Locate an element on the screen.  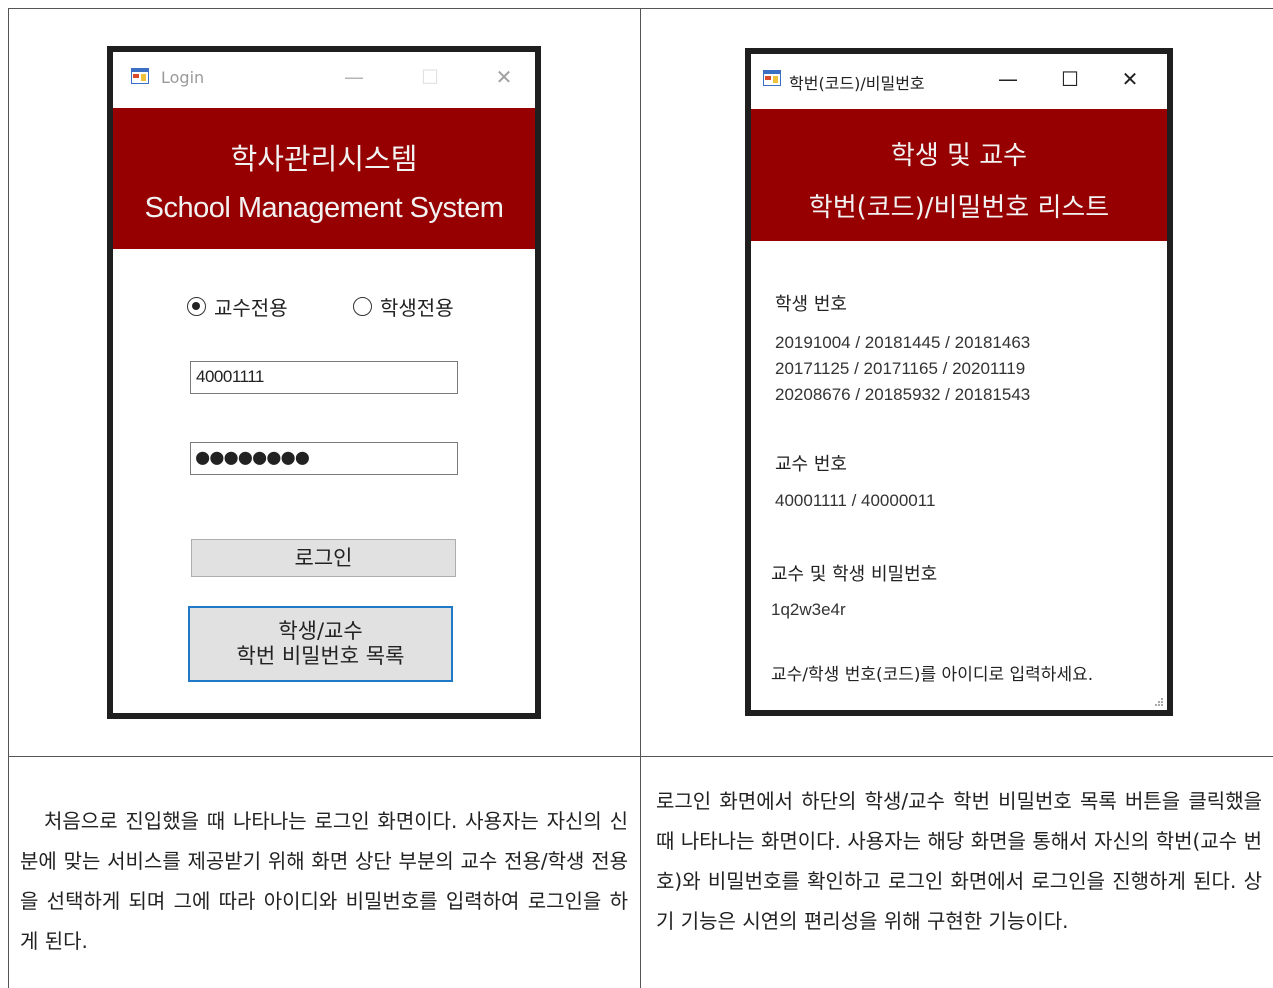
table-divider-horizontal is located at coordinates (640, 756).